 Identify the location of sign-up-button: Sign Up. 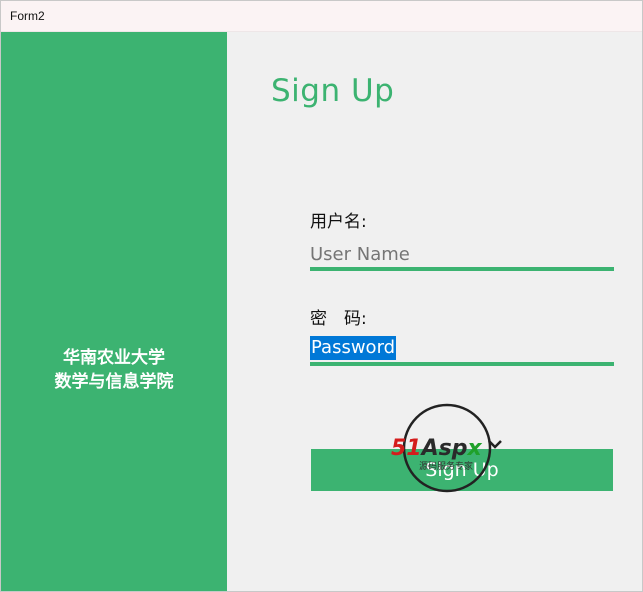
(462, 470).